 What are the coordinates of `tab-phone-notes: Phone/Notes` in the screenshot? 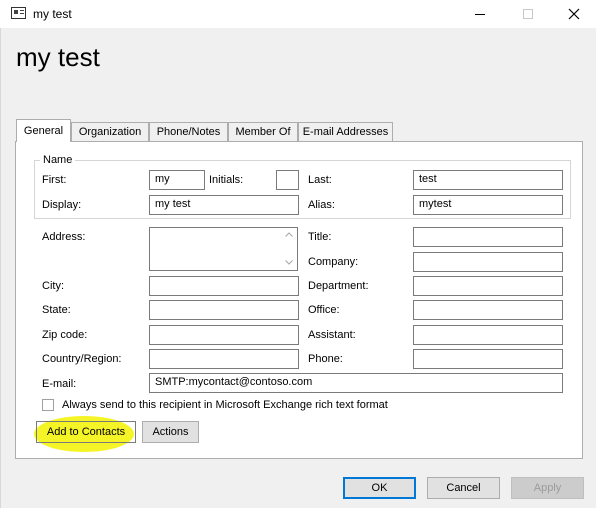 It's located at (188, 131).